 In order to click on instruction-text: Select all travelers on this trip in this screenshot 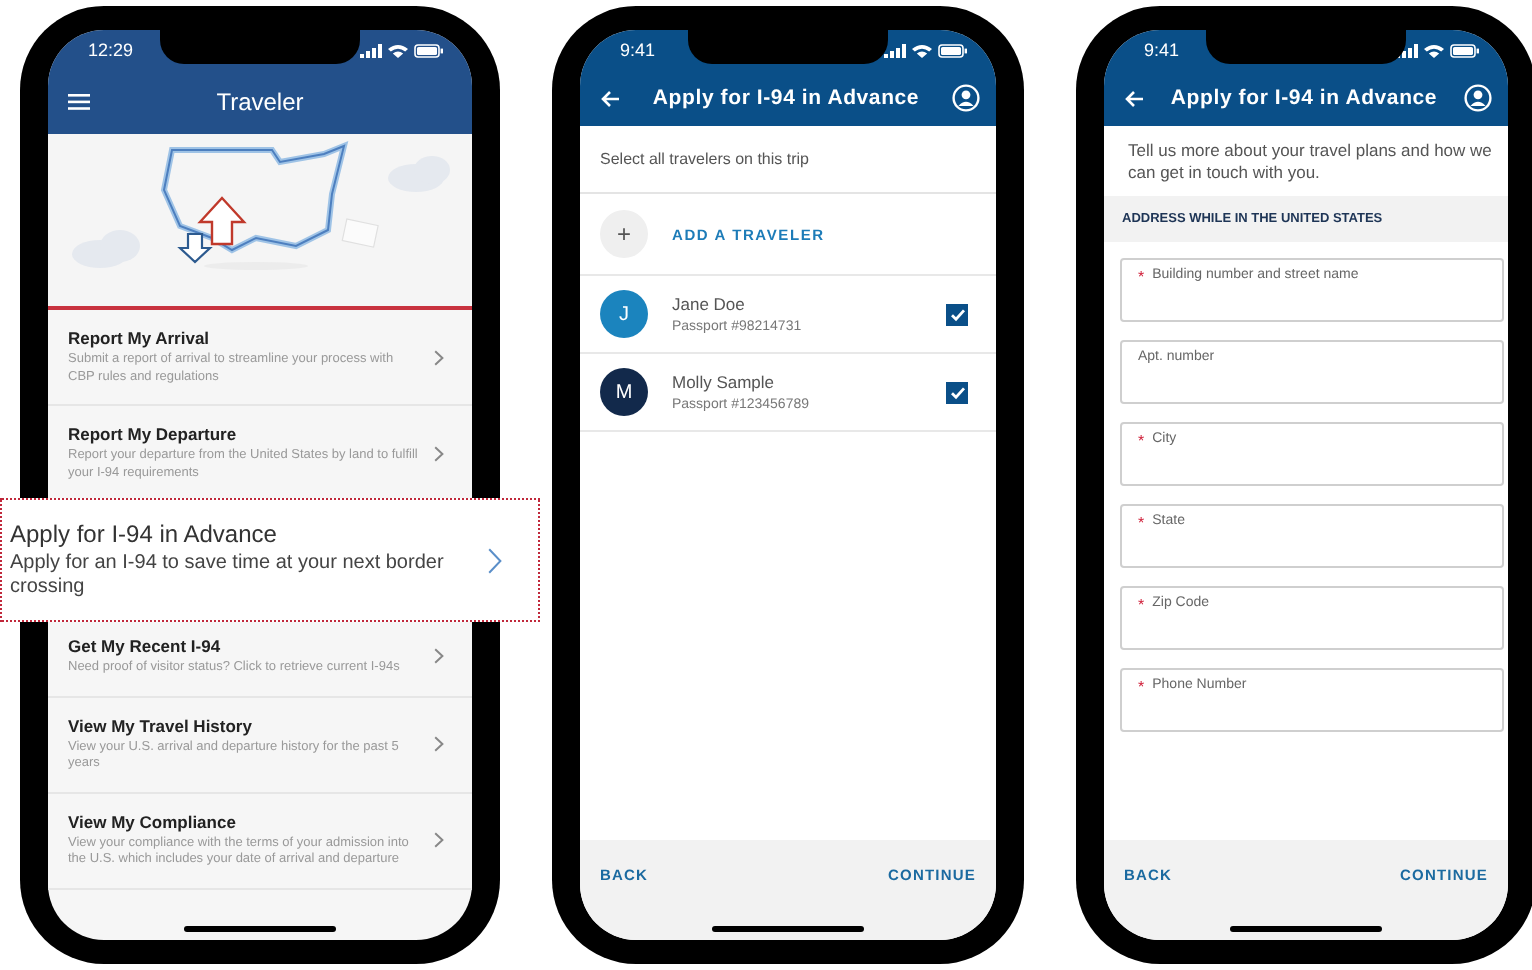, I will do `click(788, 160)`.